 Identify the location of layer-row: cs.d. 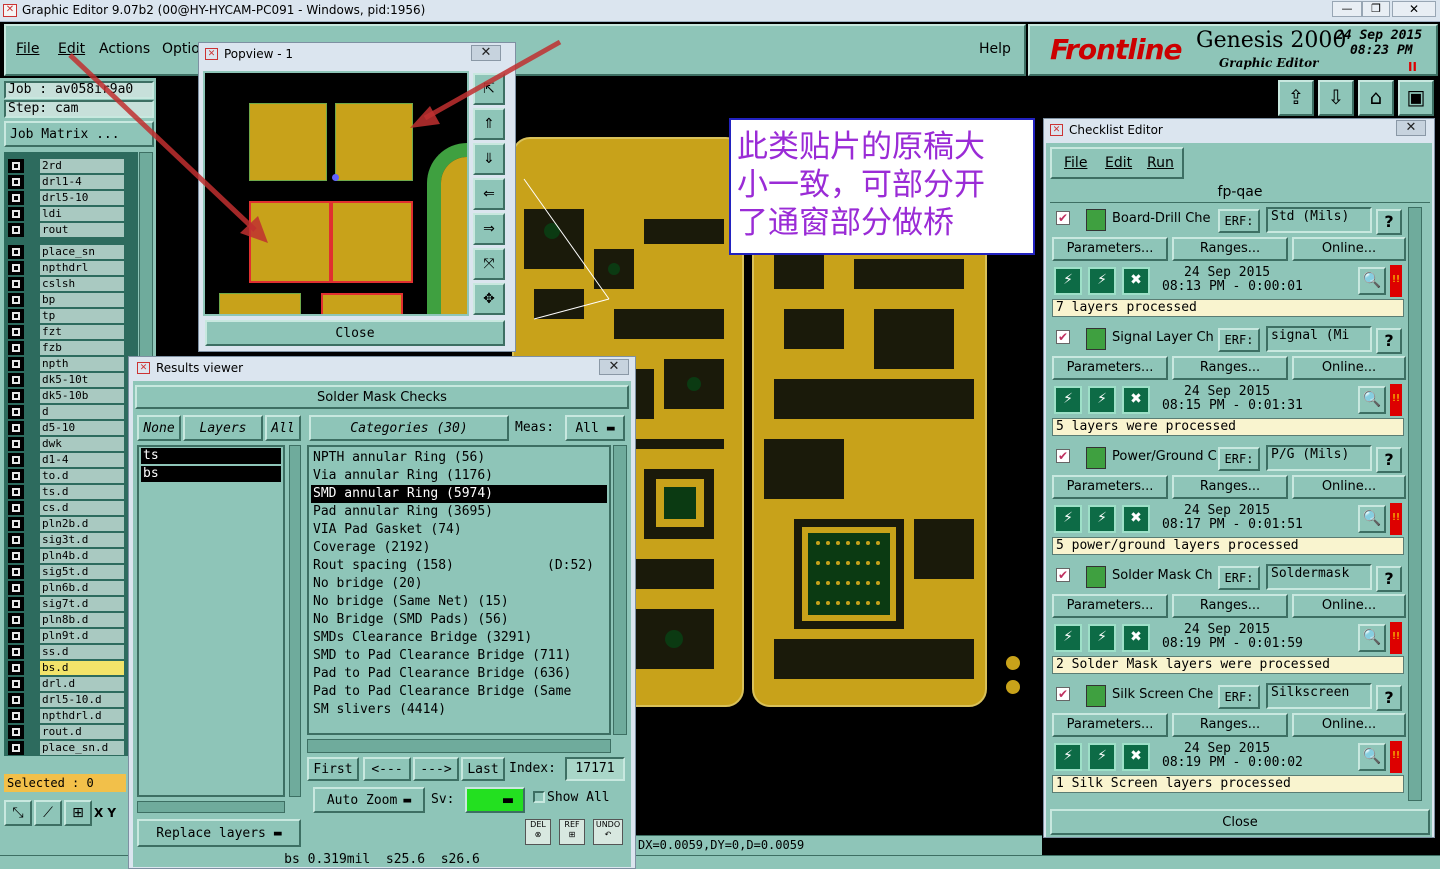
(66, 507).